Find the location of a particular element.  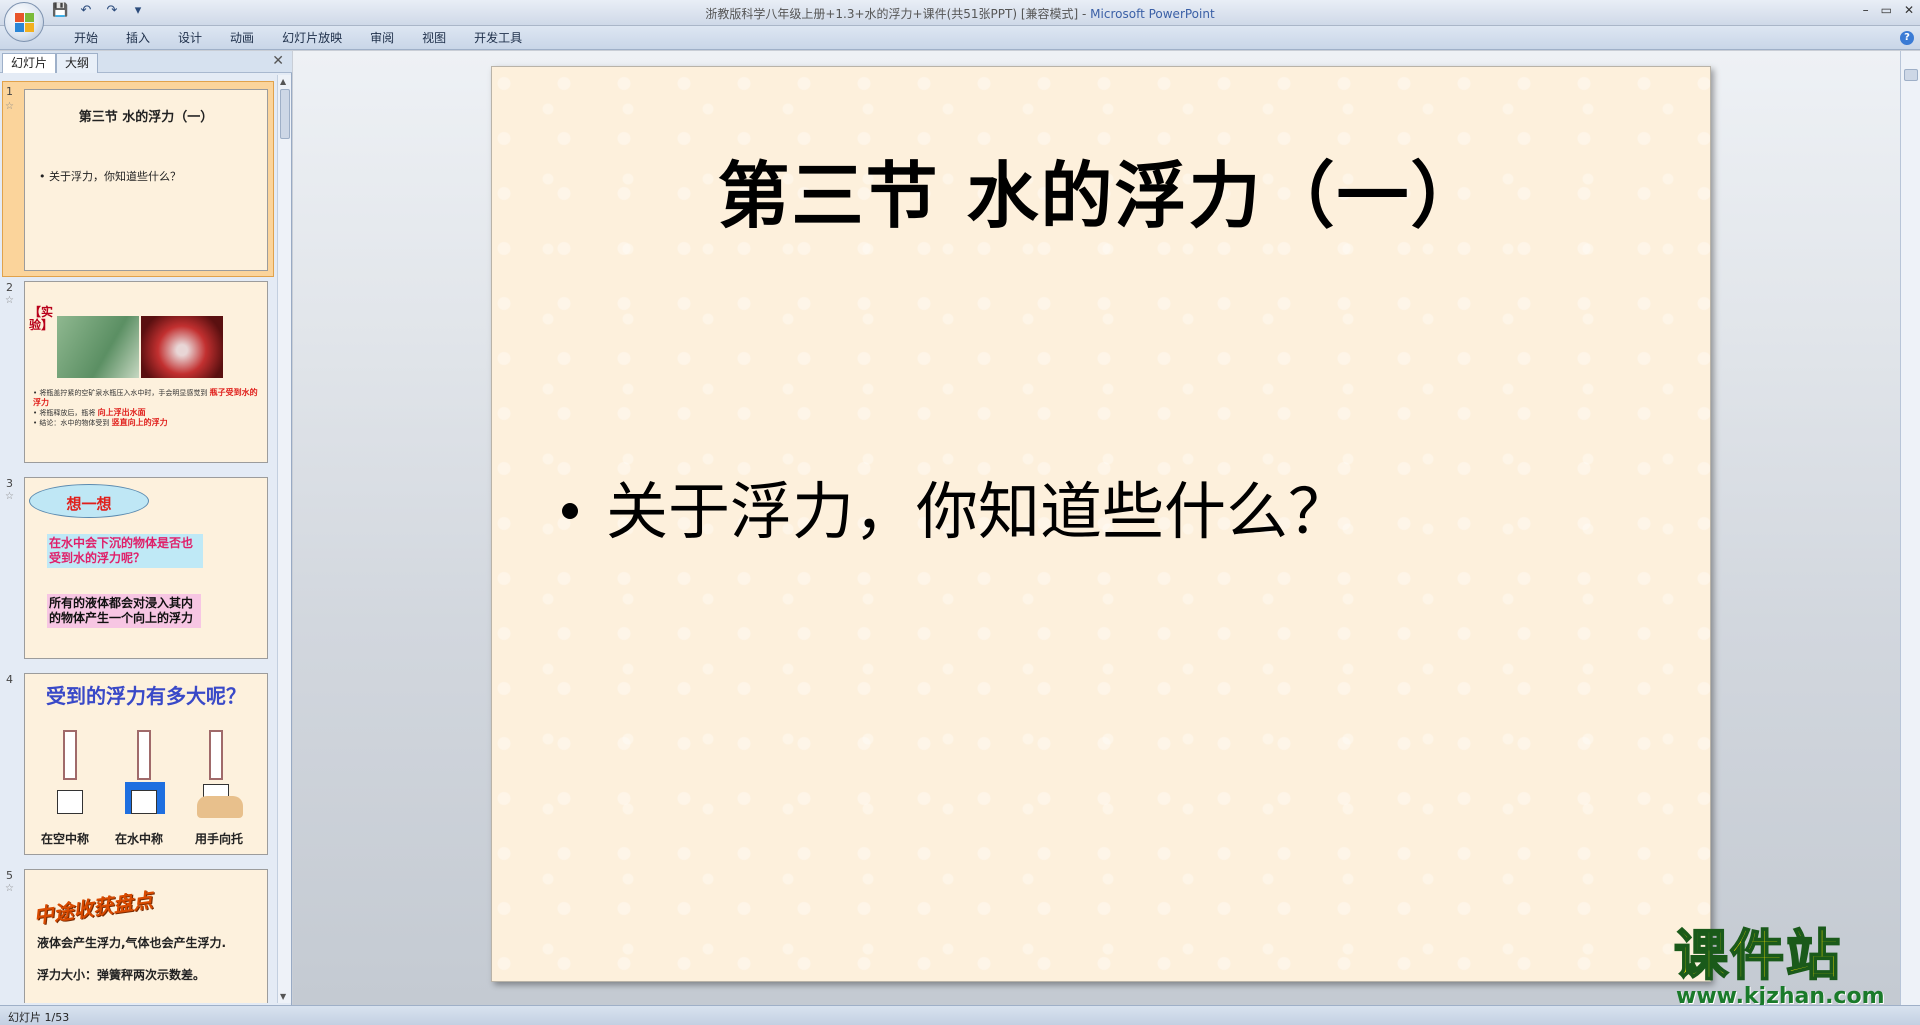

slide-number: 3 is located at coordinates (9, 483).